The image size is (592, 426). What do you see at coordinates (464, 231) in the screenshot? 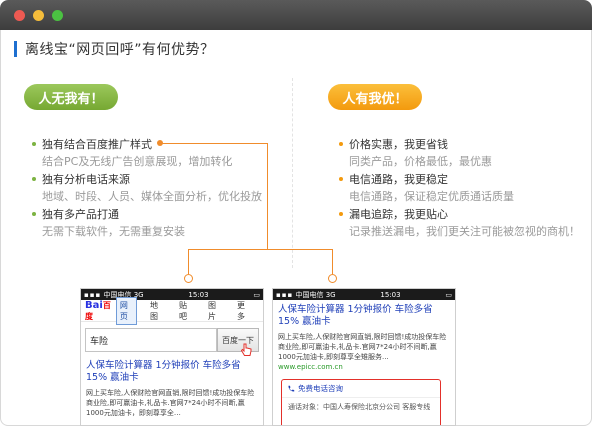
I see `feature-desc: 记录推送漏电，我们更关注可能被忽视的商机！` at bounding box center [464, 231].